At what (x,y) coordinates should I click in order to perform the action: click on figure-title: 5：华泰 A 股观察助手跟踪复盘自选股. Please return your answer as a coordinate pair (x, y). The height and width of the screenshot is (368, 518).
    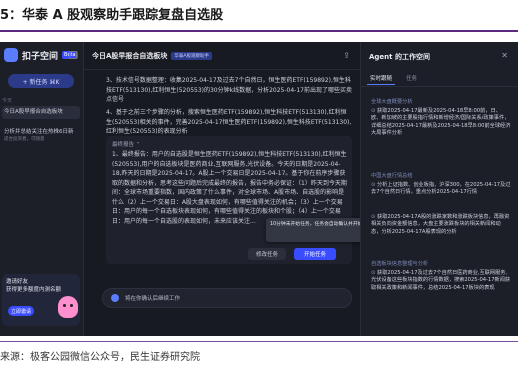
    Looking at the image, I should click on (112, 15).